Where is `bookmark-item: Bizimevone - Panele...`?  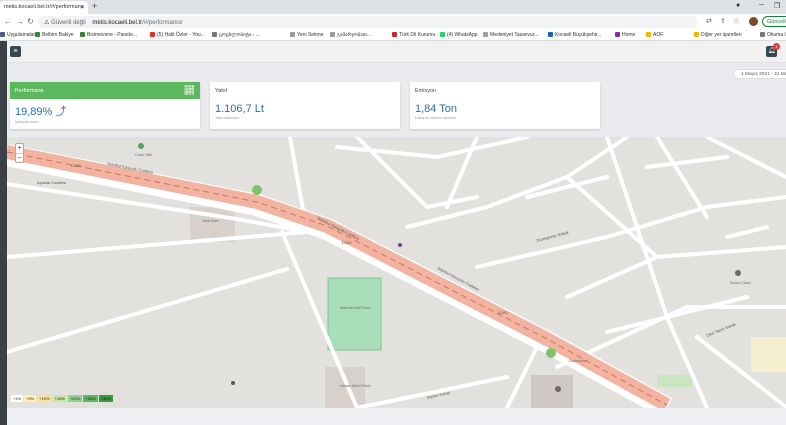 bookmark-item: Bizimevone - Panele... is located at coordinates (108, 35).